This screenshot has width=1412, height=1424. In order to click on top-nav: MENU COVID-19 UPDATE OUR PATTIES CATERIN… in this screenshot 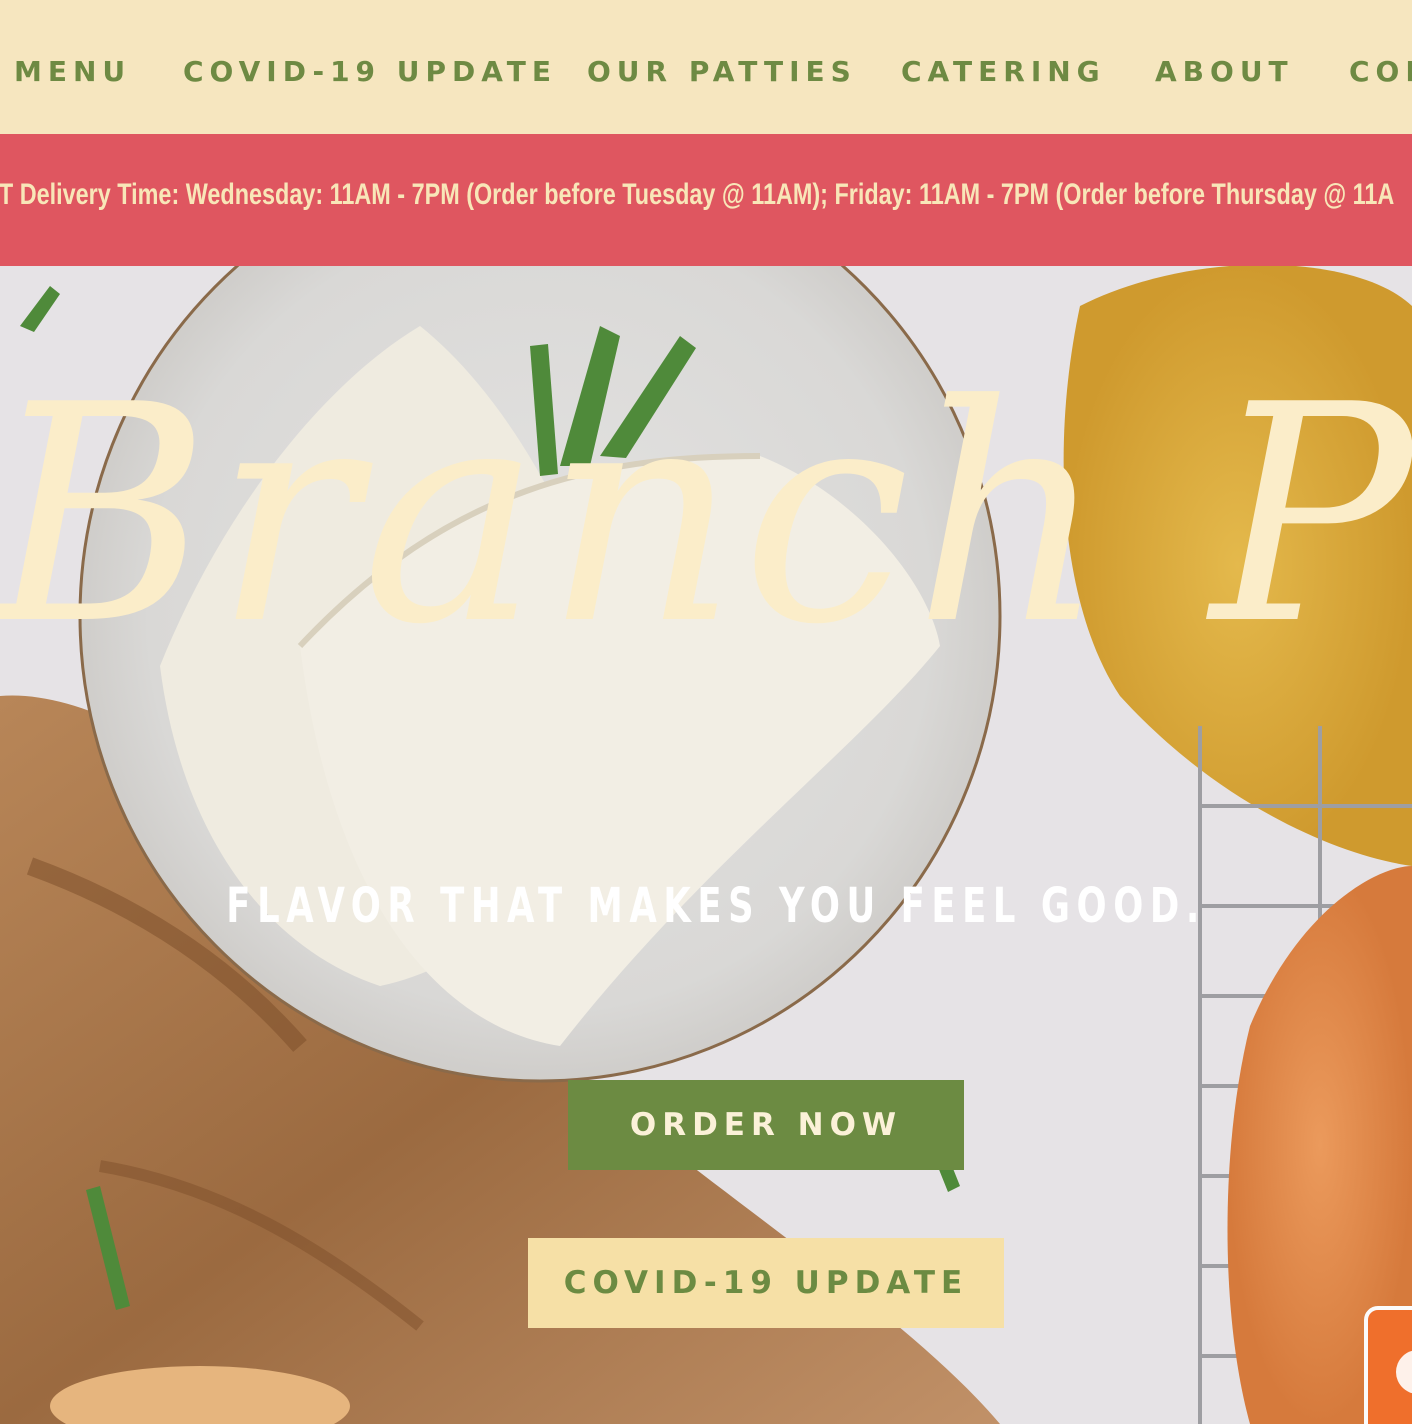, I will do `click(706, 67)`.